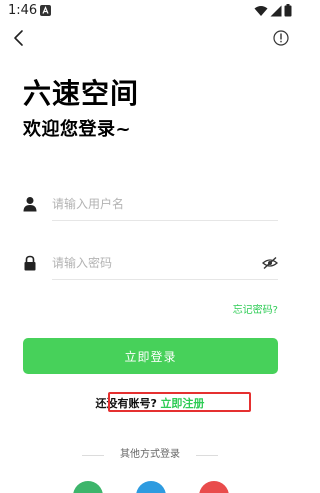 The height and width of the screenshot is (493, 320). What do you see at coordinates (88, 487) in the screenshot?
I see `wechat-login-button` at bounding box center [88, 487].